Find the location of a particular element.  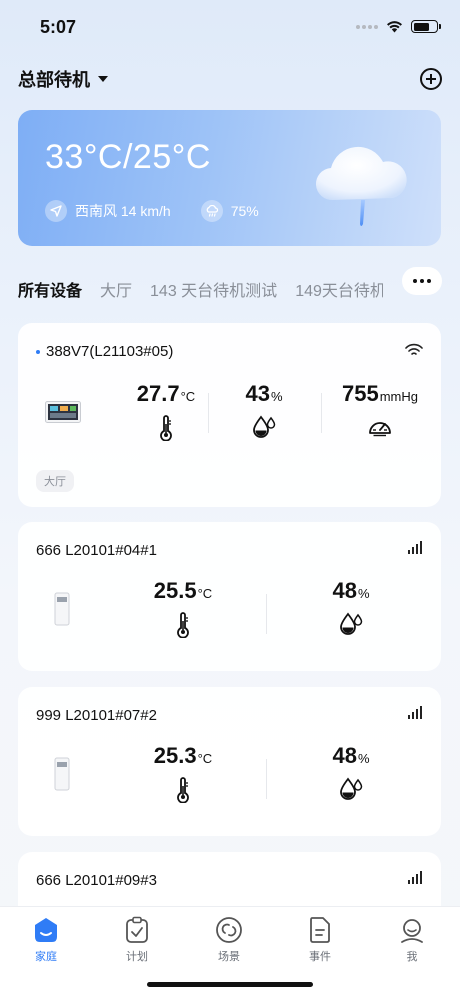

tab-lobby: 大厅 is located at coordinates (116, 289).